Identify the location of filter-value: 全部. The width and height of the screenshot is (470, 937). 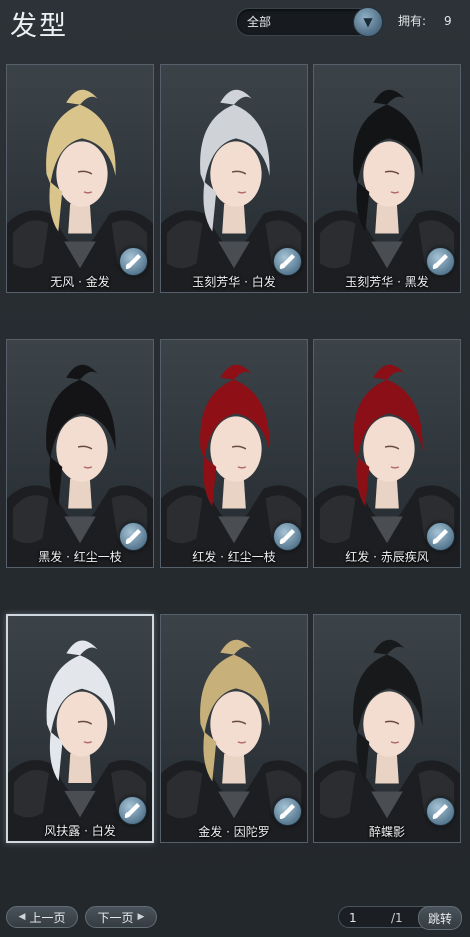
(259, 22).